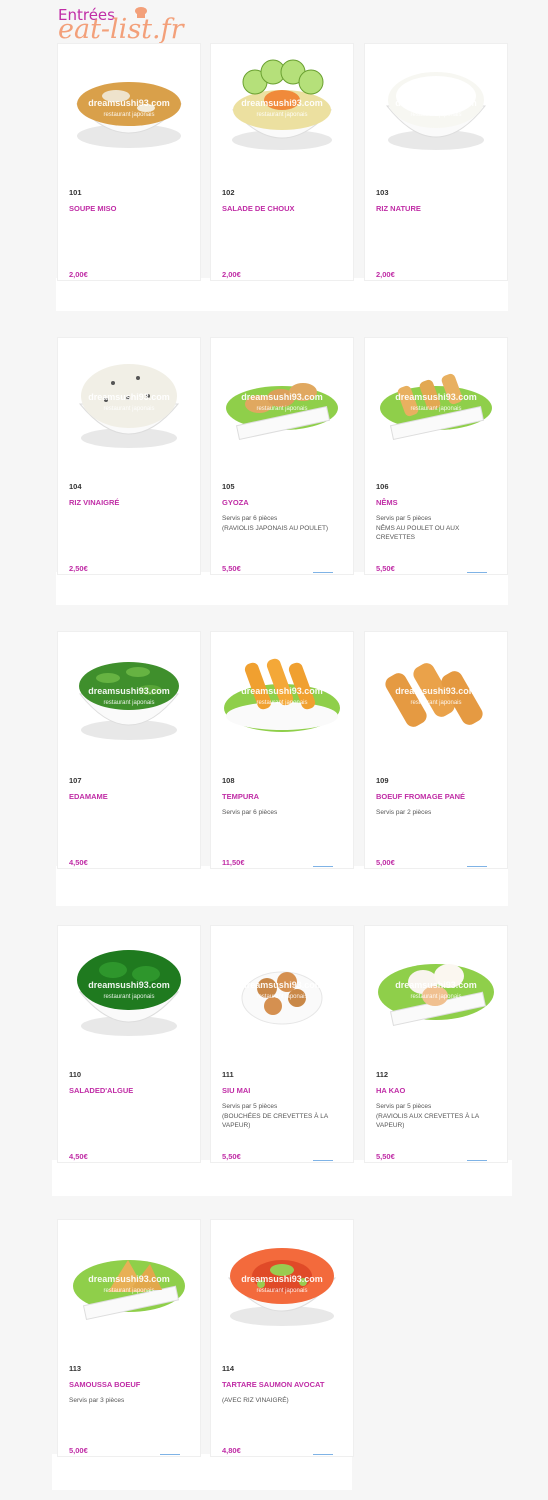 This screenshot has height=1500, width=548. I want to click on nems-plate-icon, so click(436, 407).